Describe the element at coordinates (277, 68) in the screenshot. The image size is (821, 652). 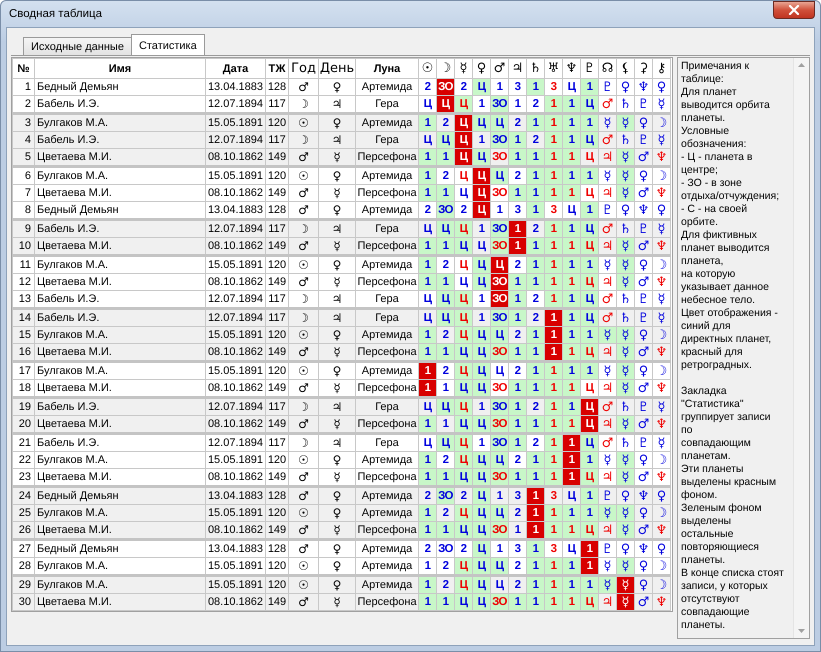
I see `column-header: ТЖ` at that location.